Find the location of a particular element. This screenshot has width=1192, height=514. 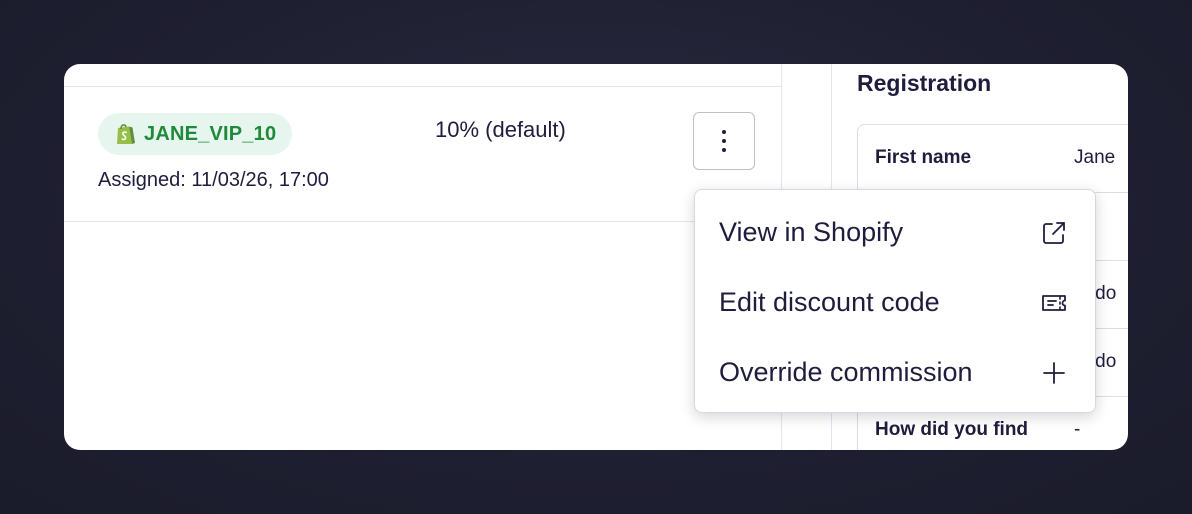

more-actions-button is located at coordinates (724, 141).